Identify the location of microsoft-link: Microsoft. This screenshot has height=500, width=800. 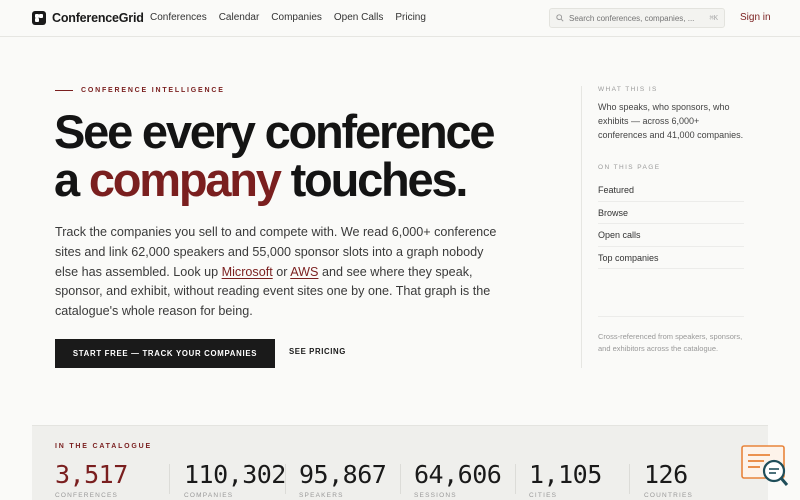
(247, 272).